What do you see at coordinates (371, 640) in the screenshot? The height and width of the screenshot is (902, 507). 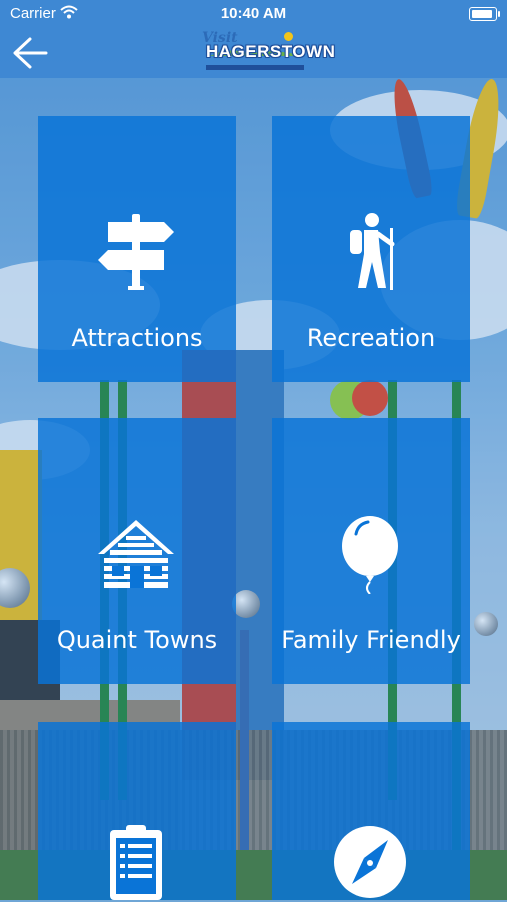 I see `tile-label: Family Friendly` at bounding box center [371, 640].